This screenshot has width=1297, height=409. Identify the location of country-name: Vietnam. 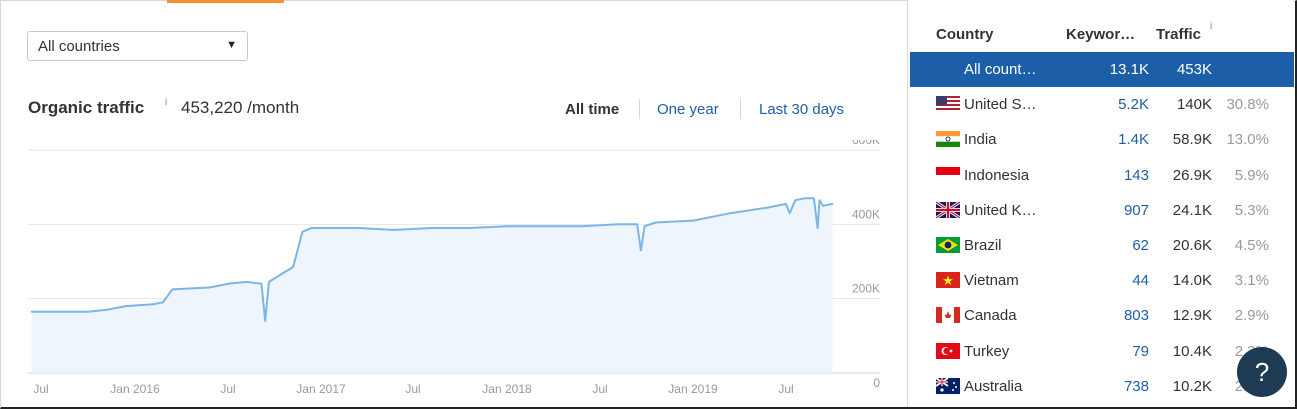
(991, 281).